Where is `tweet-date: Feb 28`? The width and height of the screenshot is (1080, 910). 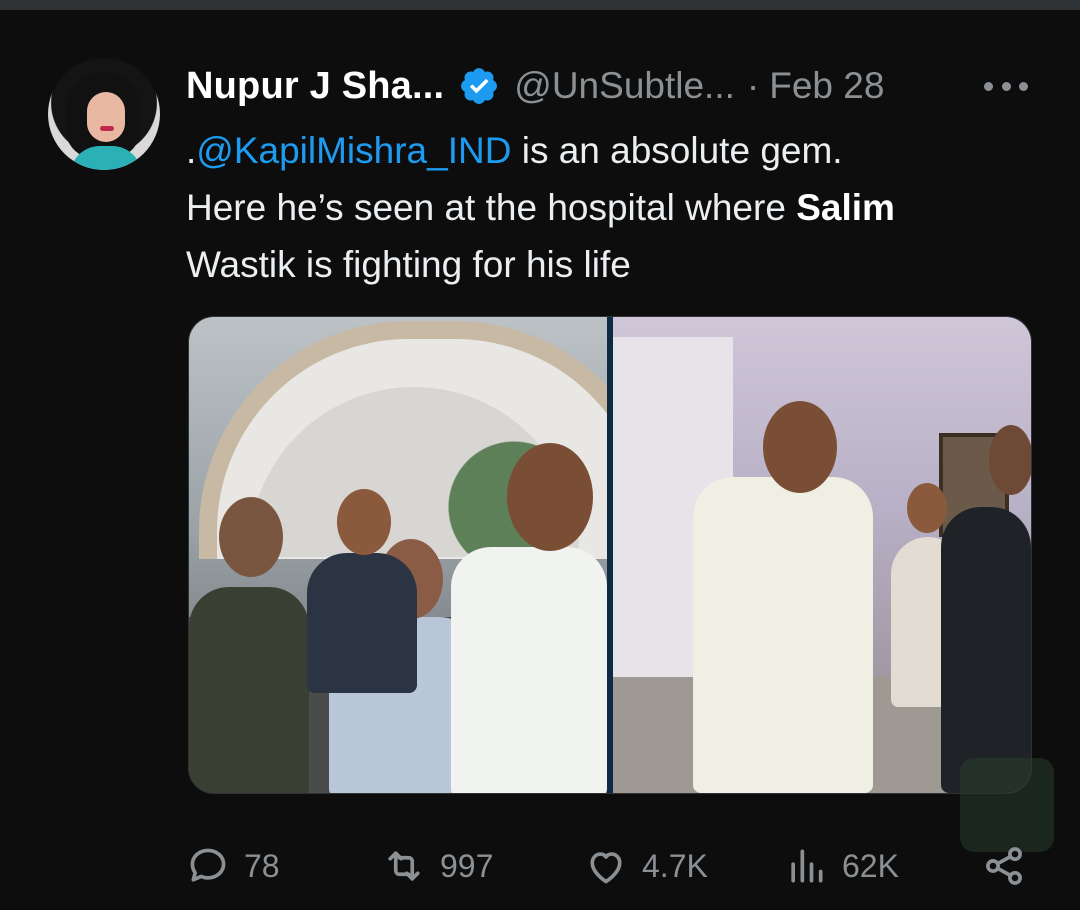 tweet-date: Feb 28 is located at coordinates (826, 86).